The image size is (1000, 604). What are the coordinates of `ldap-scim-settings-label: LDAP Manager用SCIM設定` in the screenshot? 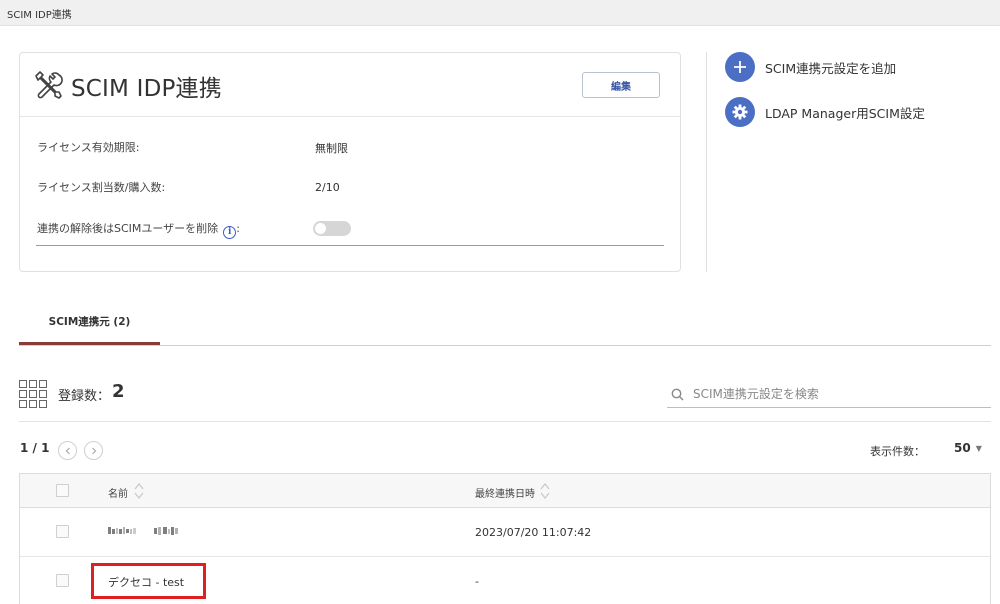 It's located at (845, 113).